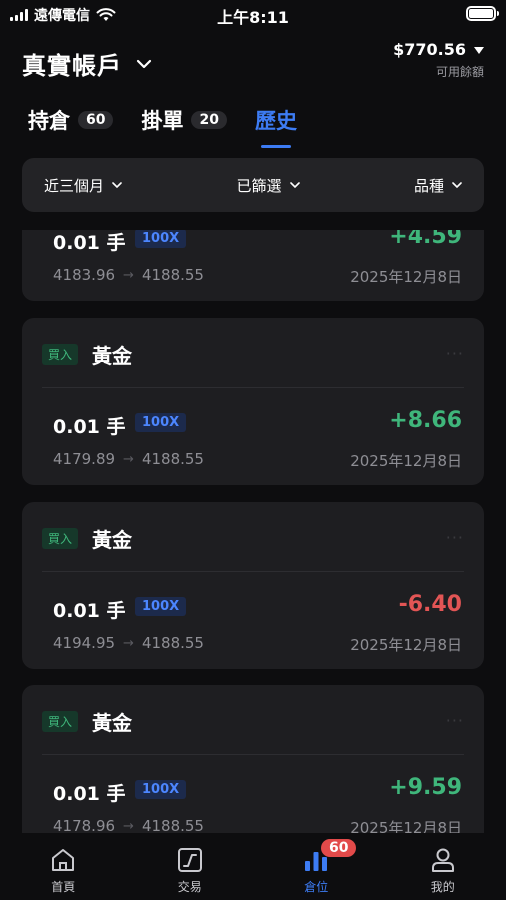 The width and height of the screenshot is (506, 900). What do you see at coordinates (96, 120) in the screenshot?
I see `tab-holdings-count: 60` at bounding box center [96, 120].